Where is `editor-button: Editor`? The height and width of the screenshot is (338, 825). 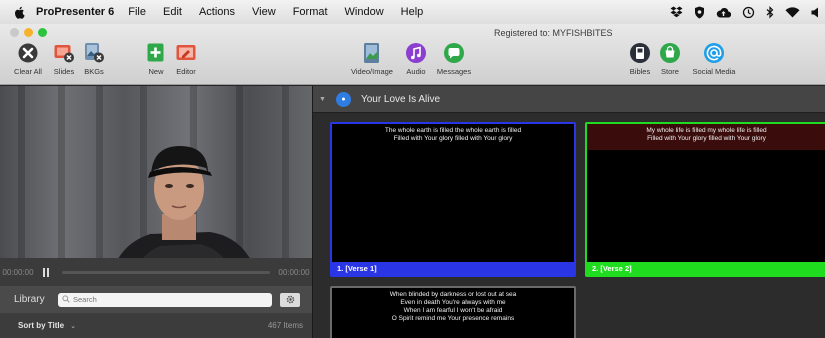 editor-button: Editor is located at coordinates (186, 59).